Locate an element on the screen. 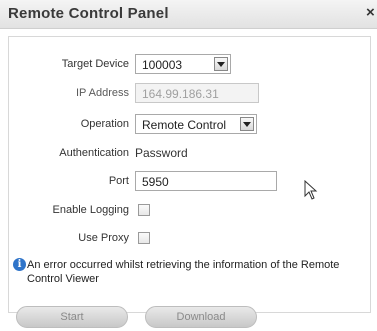 This screenshot has width=377, height=331. authentication-value: Password is located at coordinates (161, 153).